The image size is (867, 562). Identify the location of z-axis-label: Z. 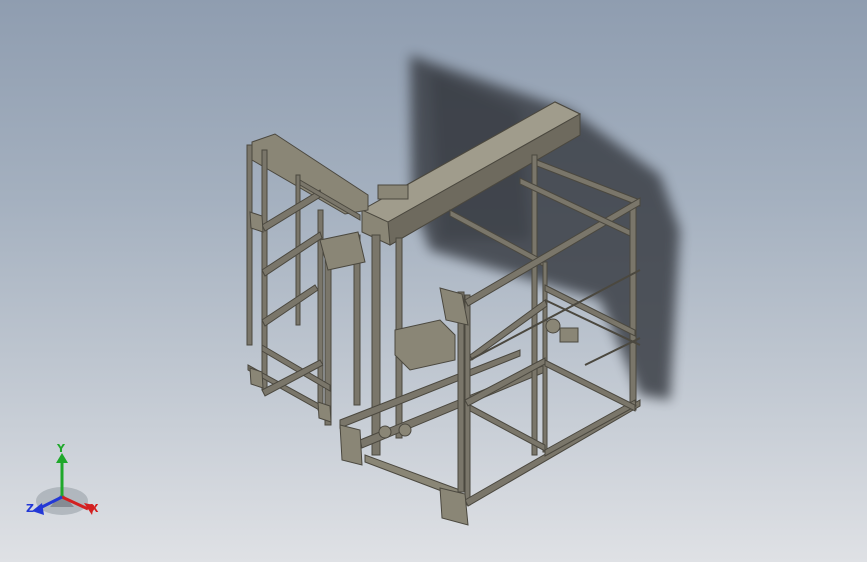
(30, 508).